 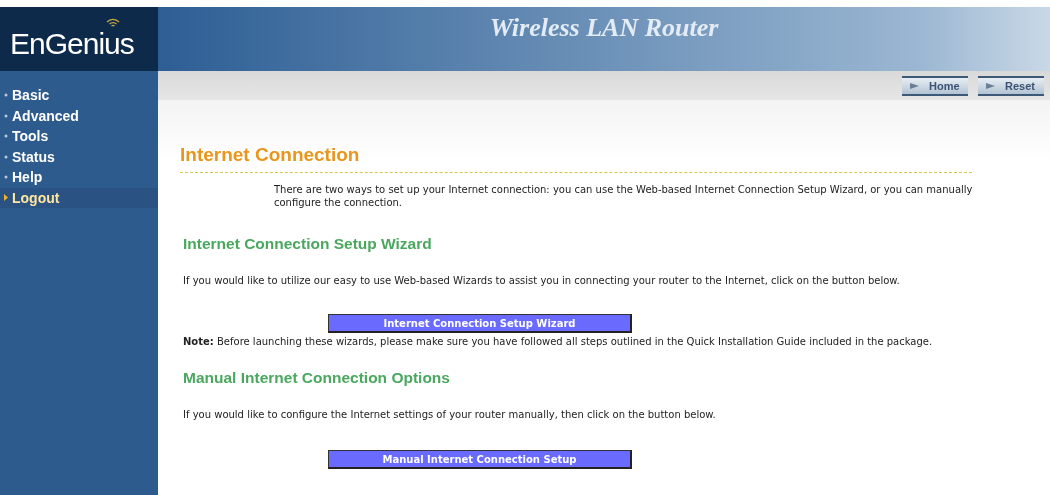 What do you see at coordinates (542, 280) in the screenshot?
I see `section-text: If you would like to utilize our easy to use Web-based Wizards to assist you in connecting your router to the Internet, click on the button below.` at bounding box center [542, 280].